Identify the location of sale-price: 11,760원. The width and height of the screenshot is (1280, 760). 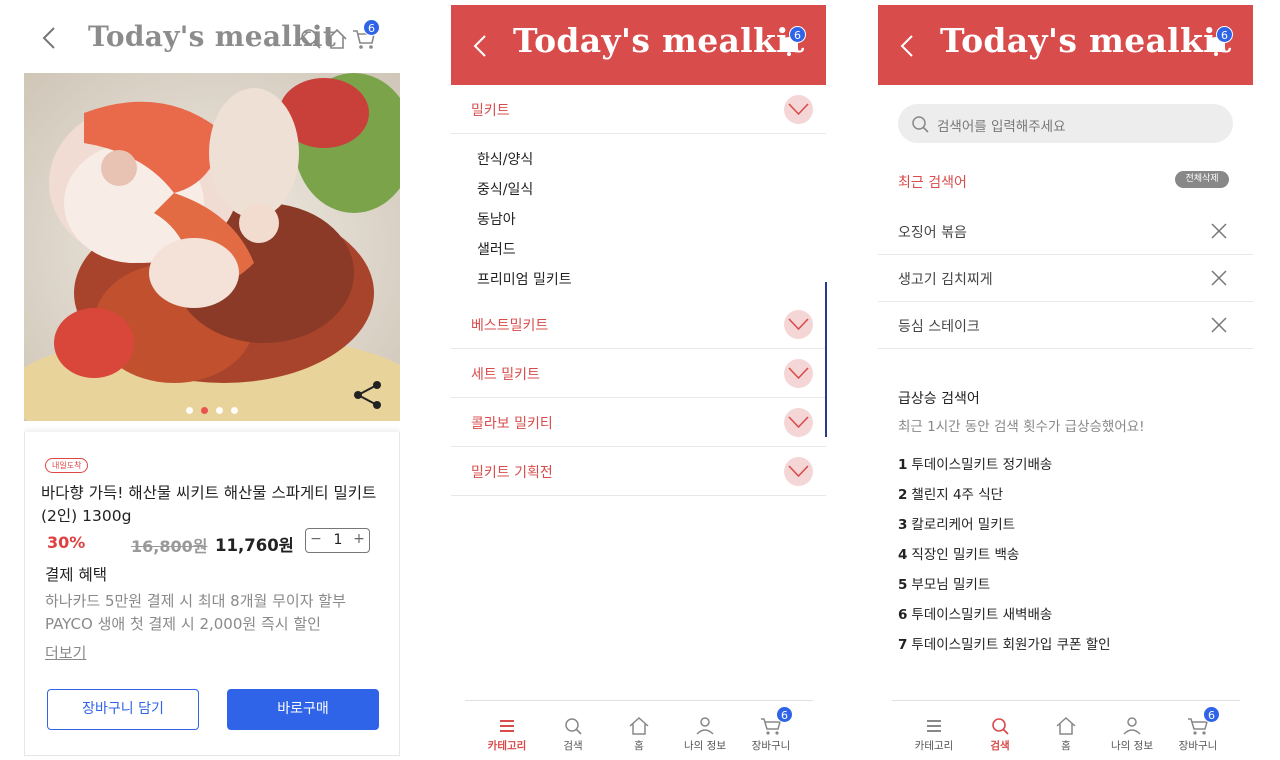
(254, 545).